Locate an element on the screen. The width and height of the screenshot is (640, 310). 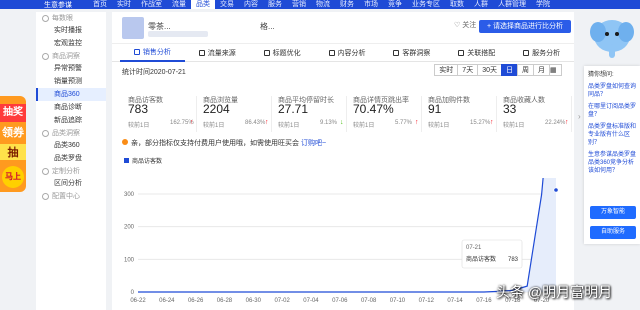
metric-card: 商品收藏人数 33 较前1日 22.24% ↑ is located at coordinates (534, 114).